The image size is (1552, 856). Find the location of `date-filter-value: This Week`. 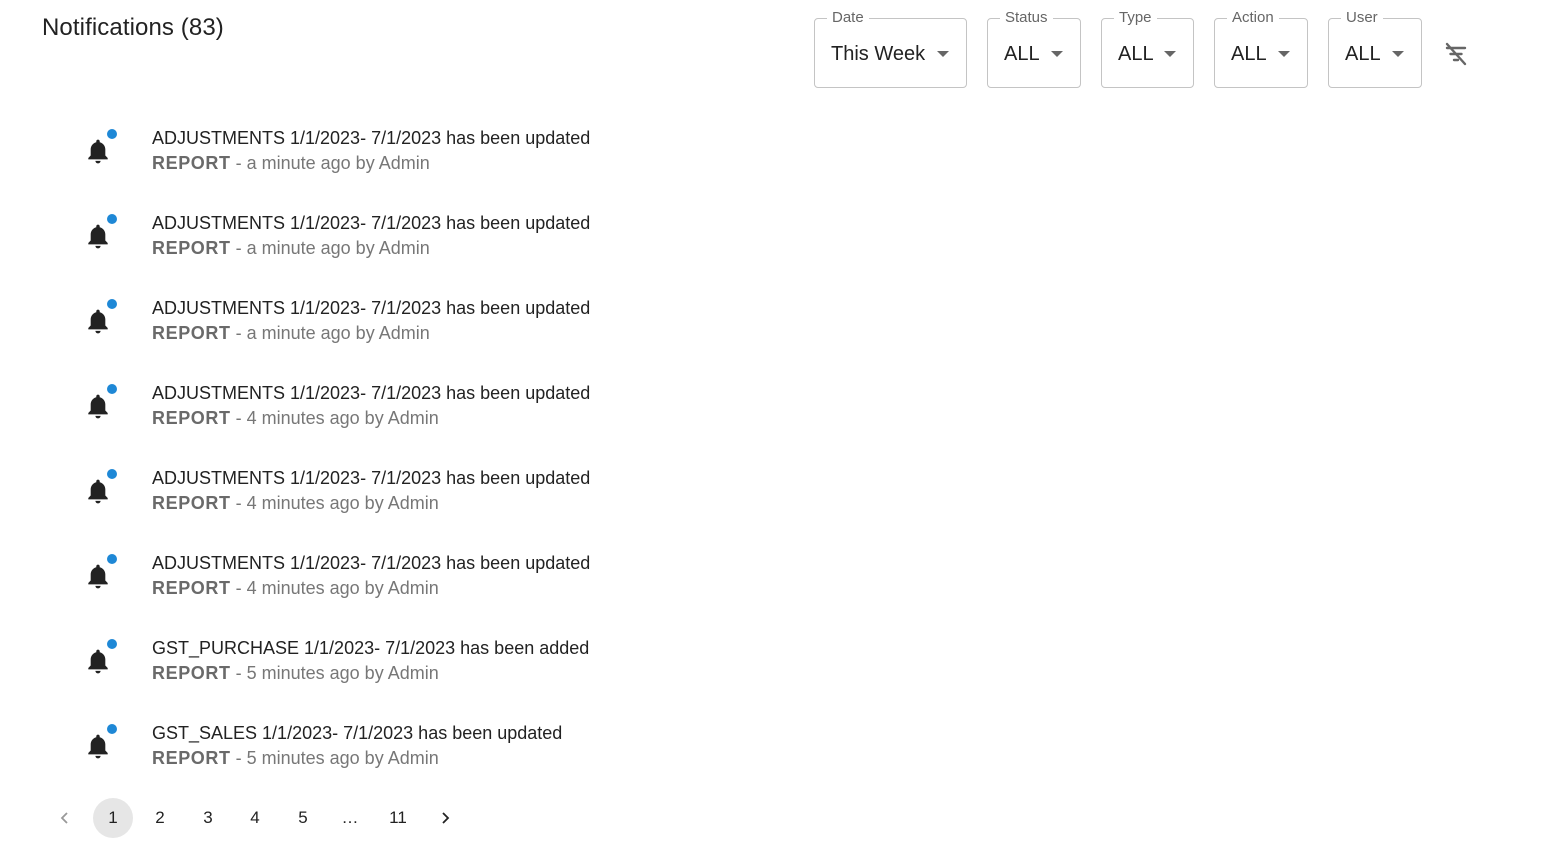

date-filter-value: This Week is located at coordinates (878, 54).